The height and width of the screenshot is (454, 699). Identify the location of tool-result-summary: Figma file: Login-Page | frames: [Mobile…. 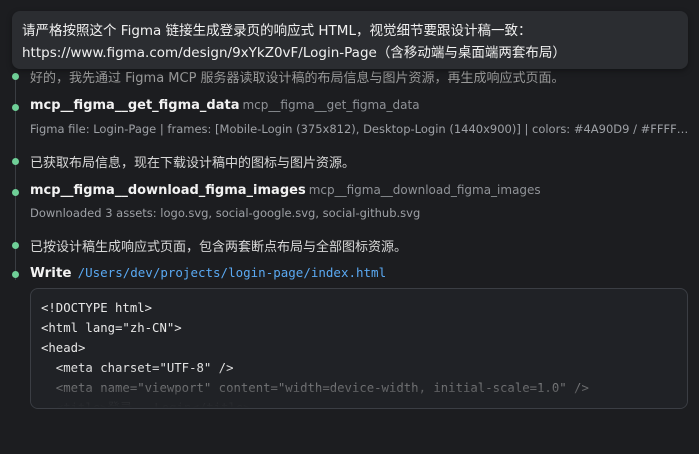
(360, 129).